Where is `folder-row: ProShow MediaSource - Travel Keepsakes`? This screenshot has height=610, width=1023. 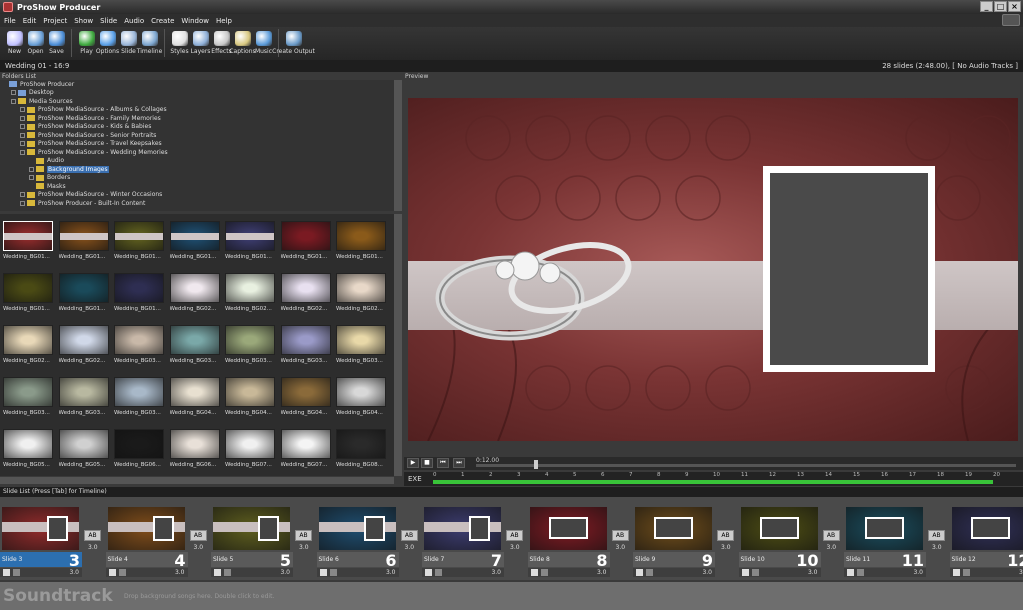 folder-row: ProShow MediaSource - Travel Keepsakes is located at coordinates (201, 144).